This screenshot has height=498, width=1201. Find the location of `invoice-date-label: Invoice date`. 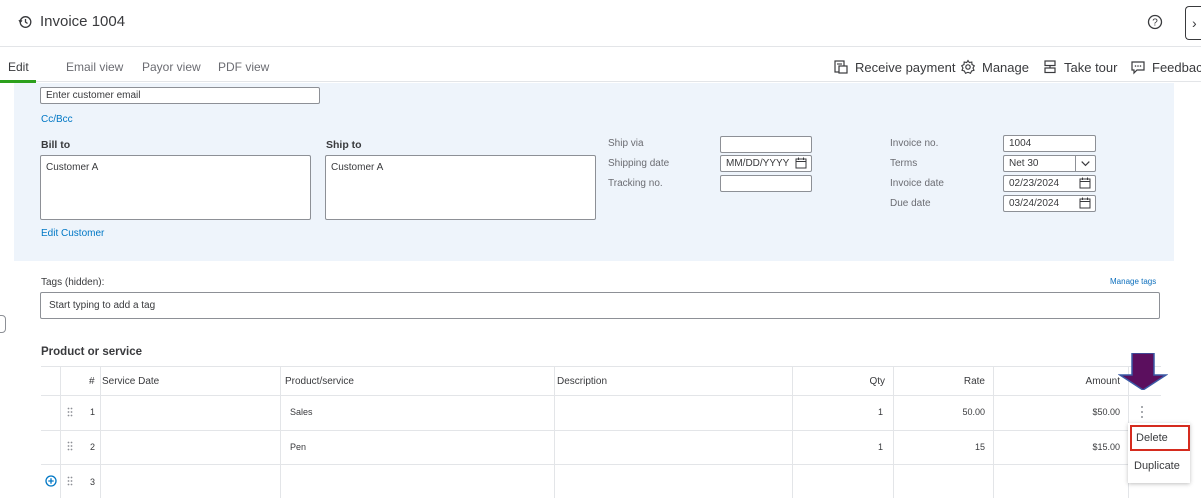

invoice-date-label: Invoice date is located at coordinates (917, 183).